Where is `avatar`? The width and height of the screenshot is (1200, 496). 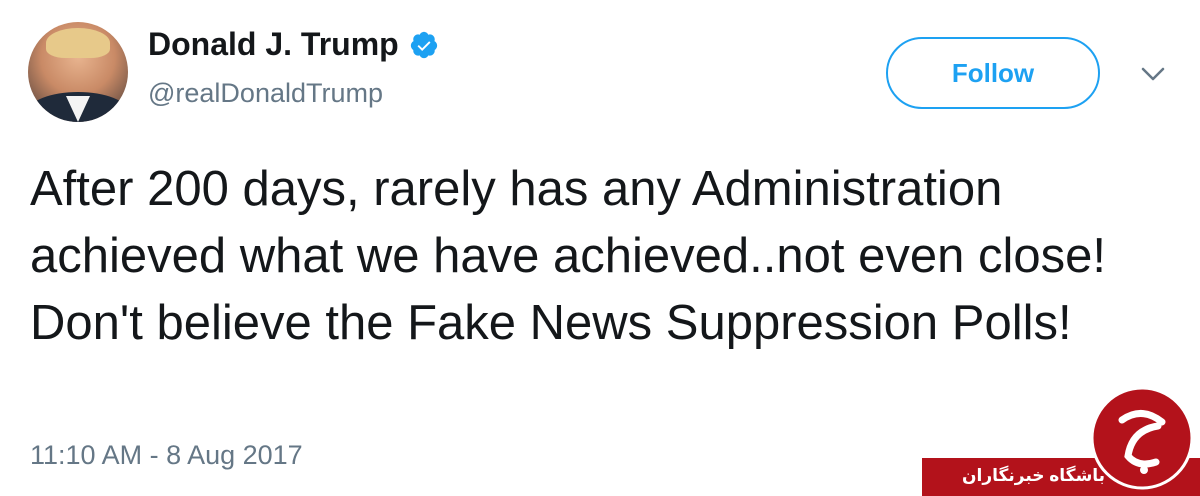 avatar is located at coordinates (78, 72).